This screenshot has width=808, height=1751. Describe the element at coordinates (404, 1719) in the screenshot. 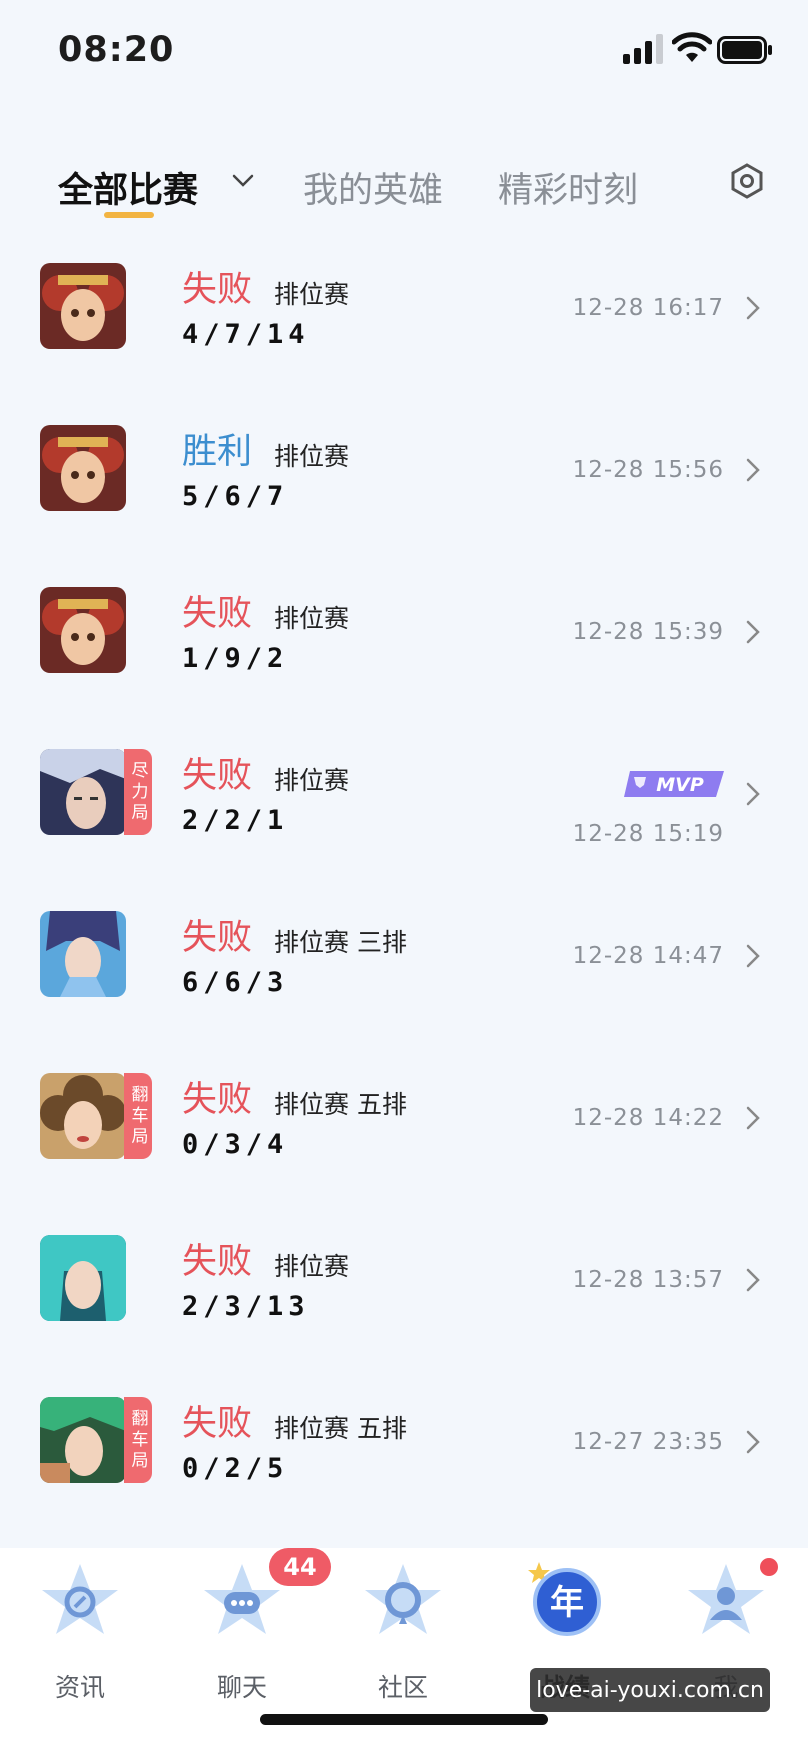

I see `home-indicator` at that location.